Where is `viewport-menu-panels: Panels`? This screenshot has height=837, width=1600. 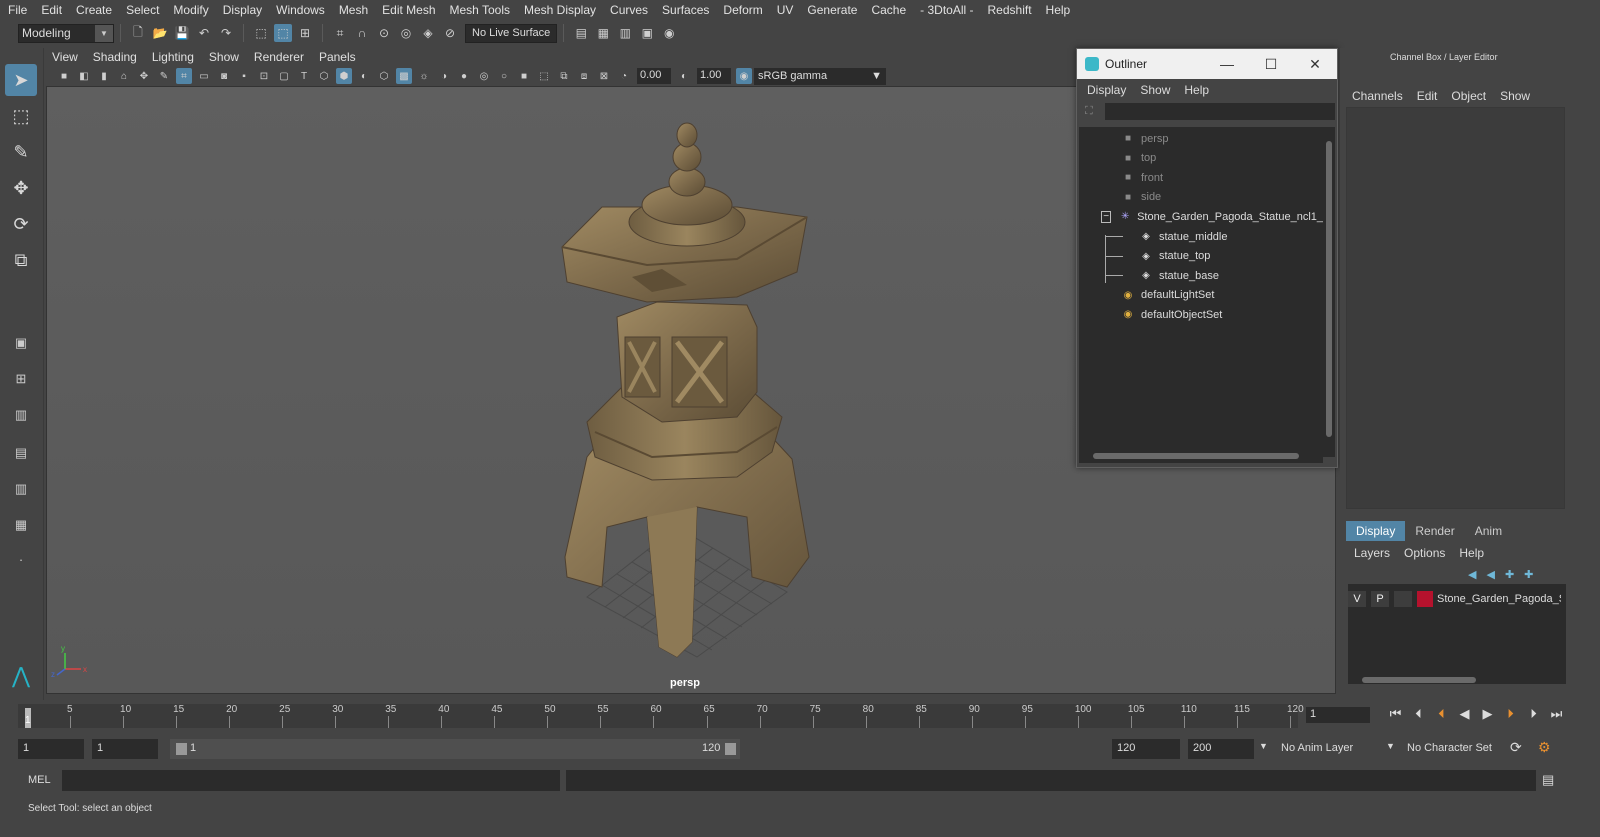
viewport-menu-panels: Panels is located at coordinates (337, 57).